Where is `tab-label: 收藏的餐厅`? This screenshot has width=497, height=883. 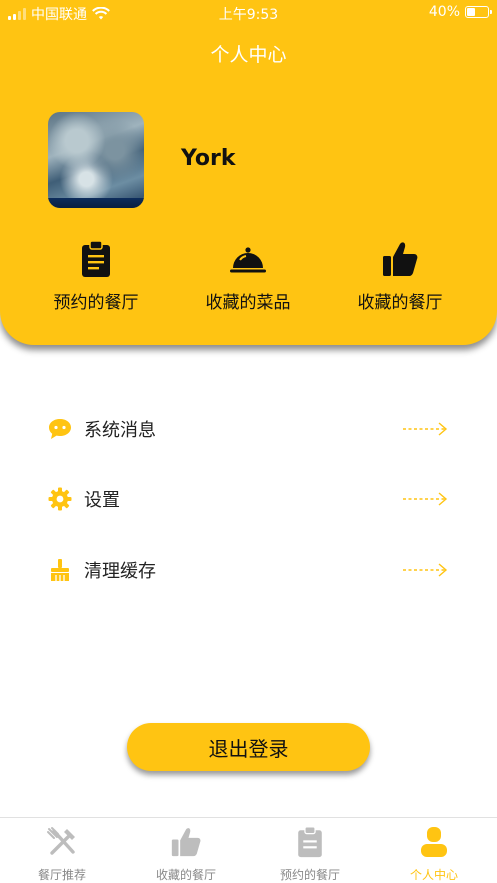 tab-label: 收藏的餐厅 is located at coordinates (185, 875).